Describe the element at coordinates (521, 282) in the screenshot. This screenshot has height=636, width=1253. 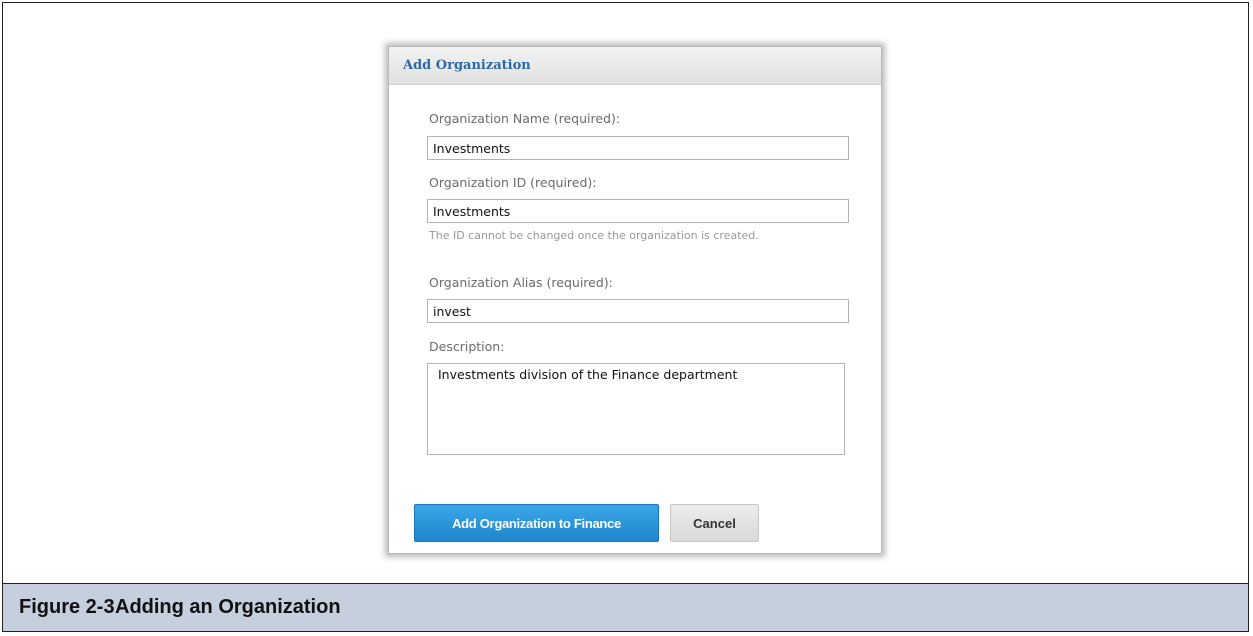
I see `organization-alias-label: Organization Alias (required):` at that location.